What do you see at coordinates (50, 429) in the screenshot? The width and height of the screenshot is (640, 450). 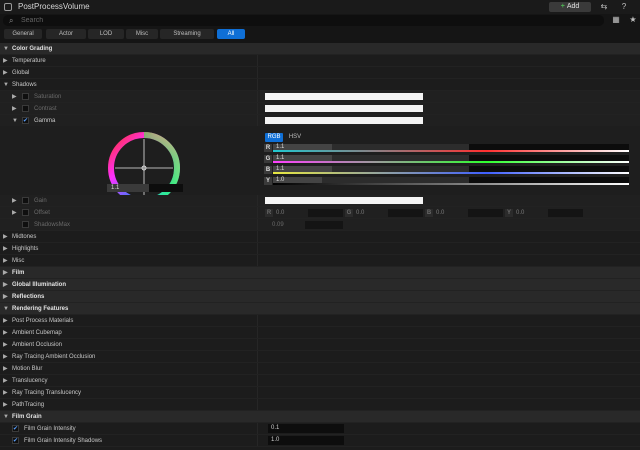 I see `row-label: Film Grain Intensity` at bounding box center [50, 429].